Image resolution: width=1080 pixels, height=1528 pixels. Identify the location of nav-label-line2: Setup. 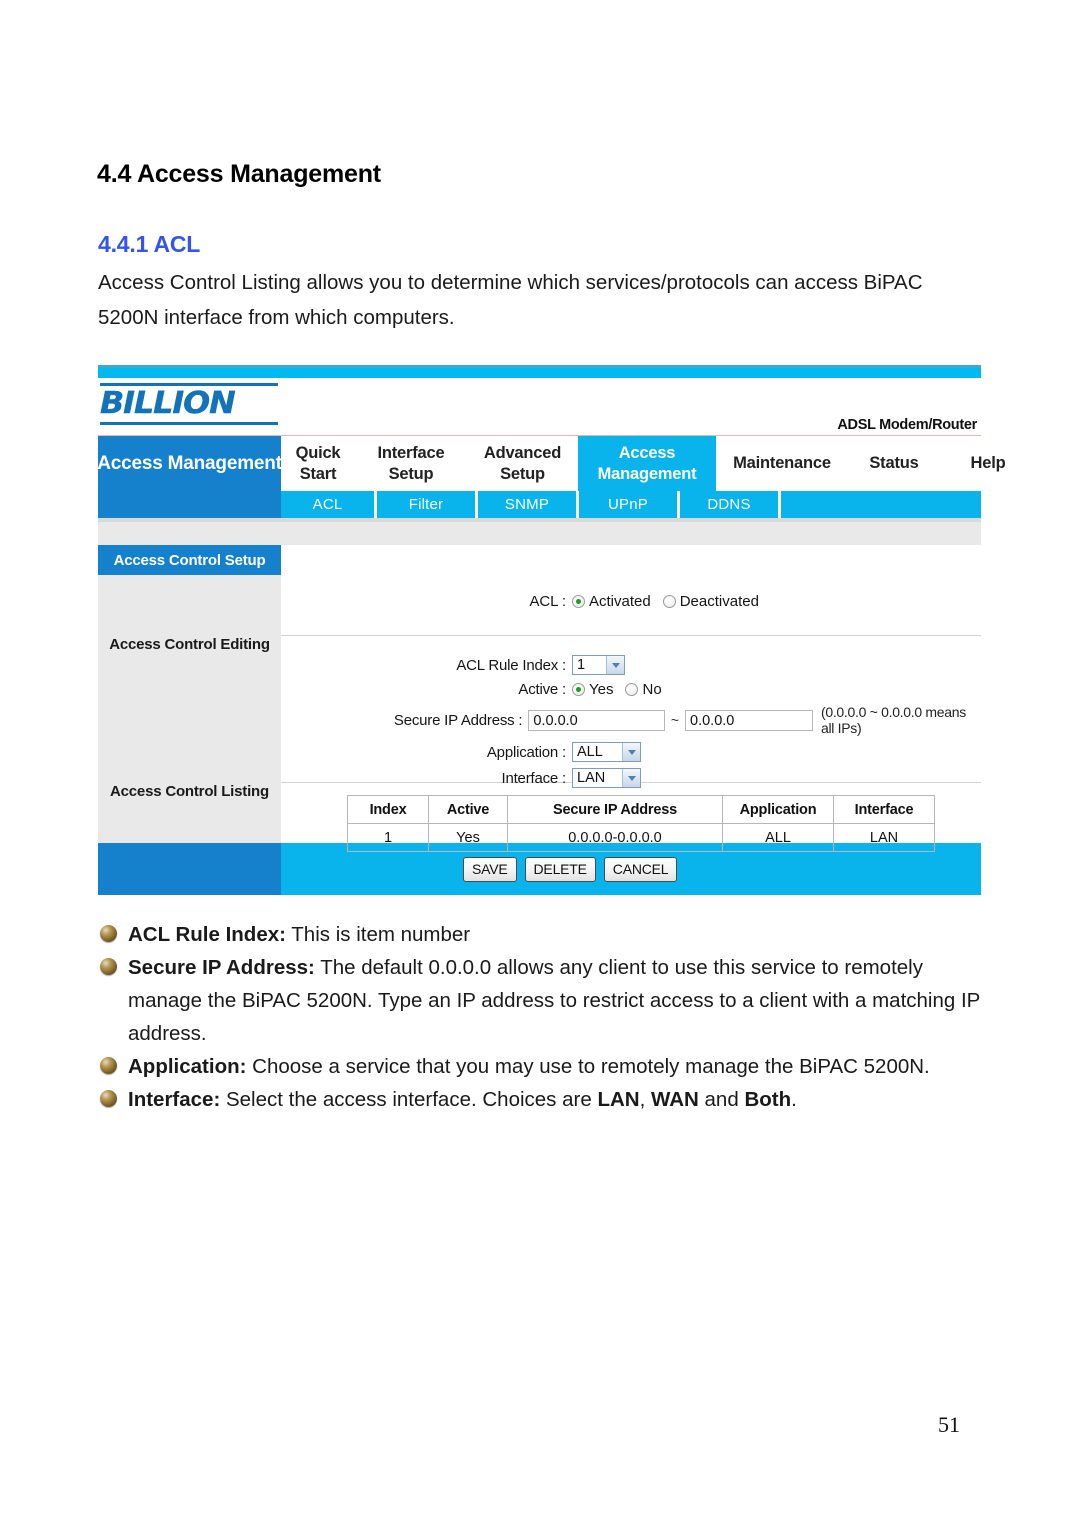
(411, 473).